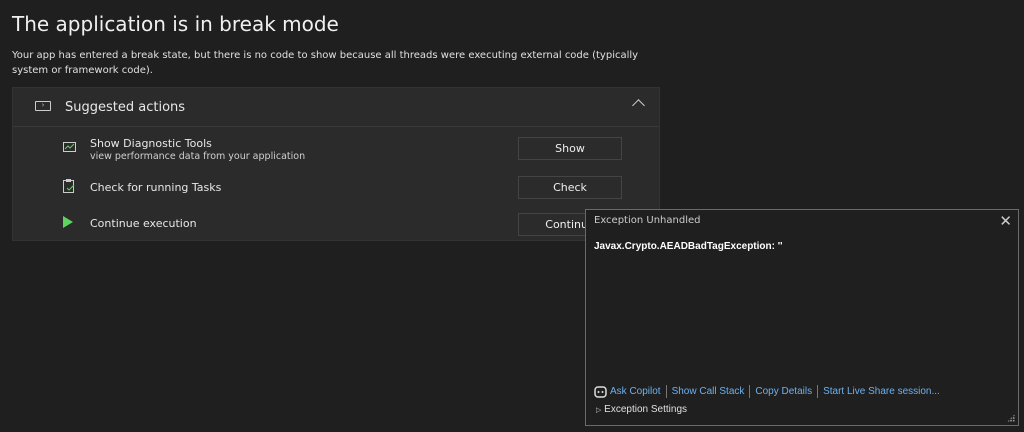 This screenshot has height=432, width=1024. I want to click on exception-popup-title: Exception Unhandled, so click(647, 220).